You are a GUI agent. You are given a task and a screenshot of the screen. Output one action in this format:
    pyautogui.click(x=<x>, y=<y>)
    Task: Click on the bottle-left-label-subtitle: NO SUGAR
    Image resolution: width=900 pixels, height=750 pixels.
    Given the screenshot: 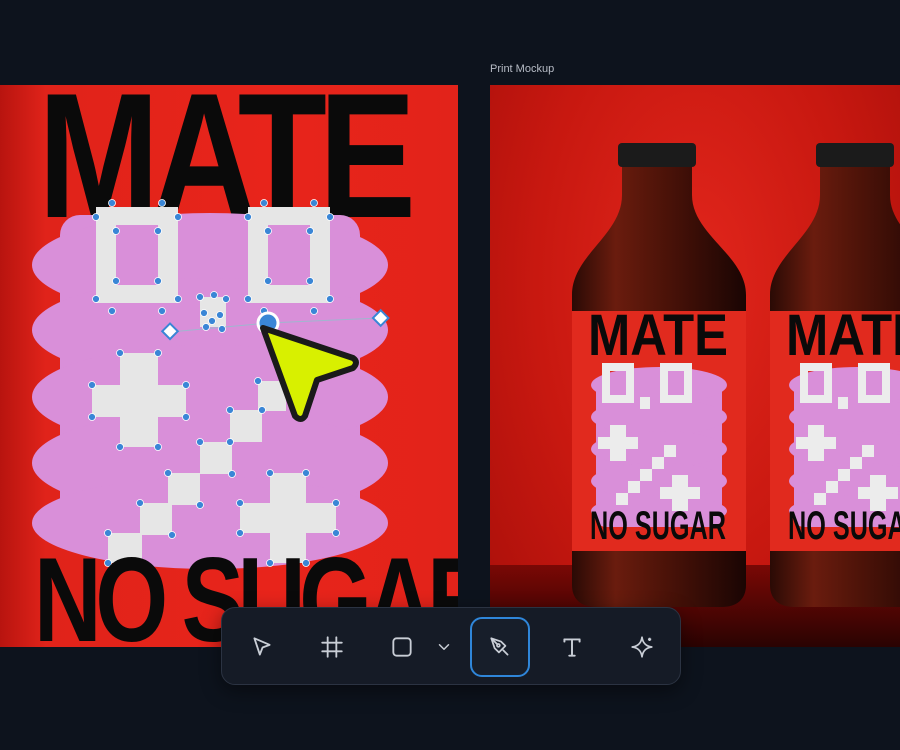 What is the action you would take?
    pyautogui.click(x=658, y=526)
    